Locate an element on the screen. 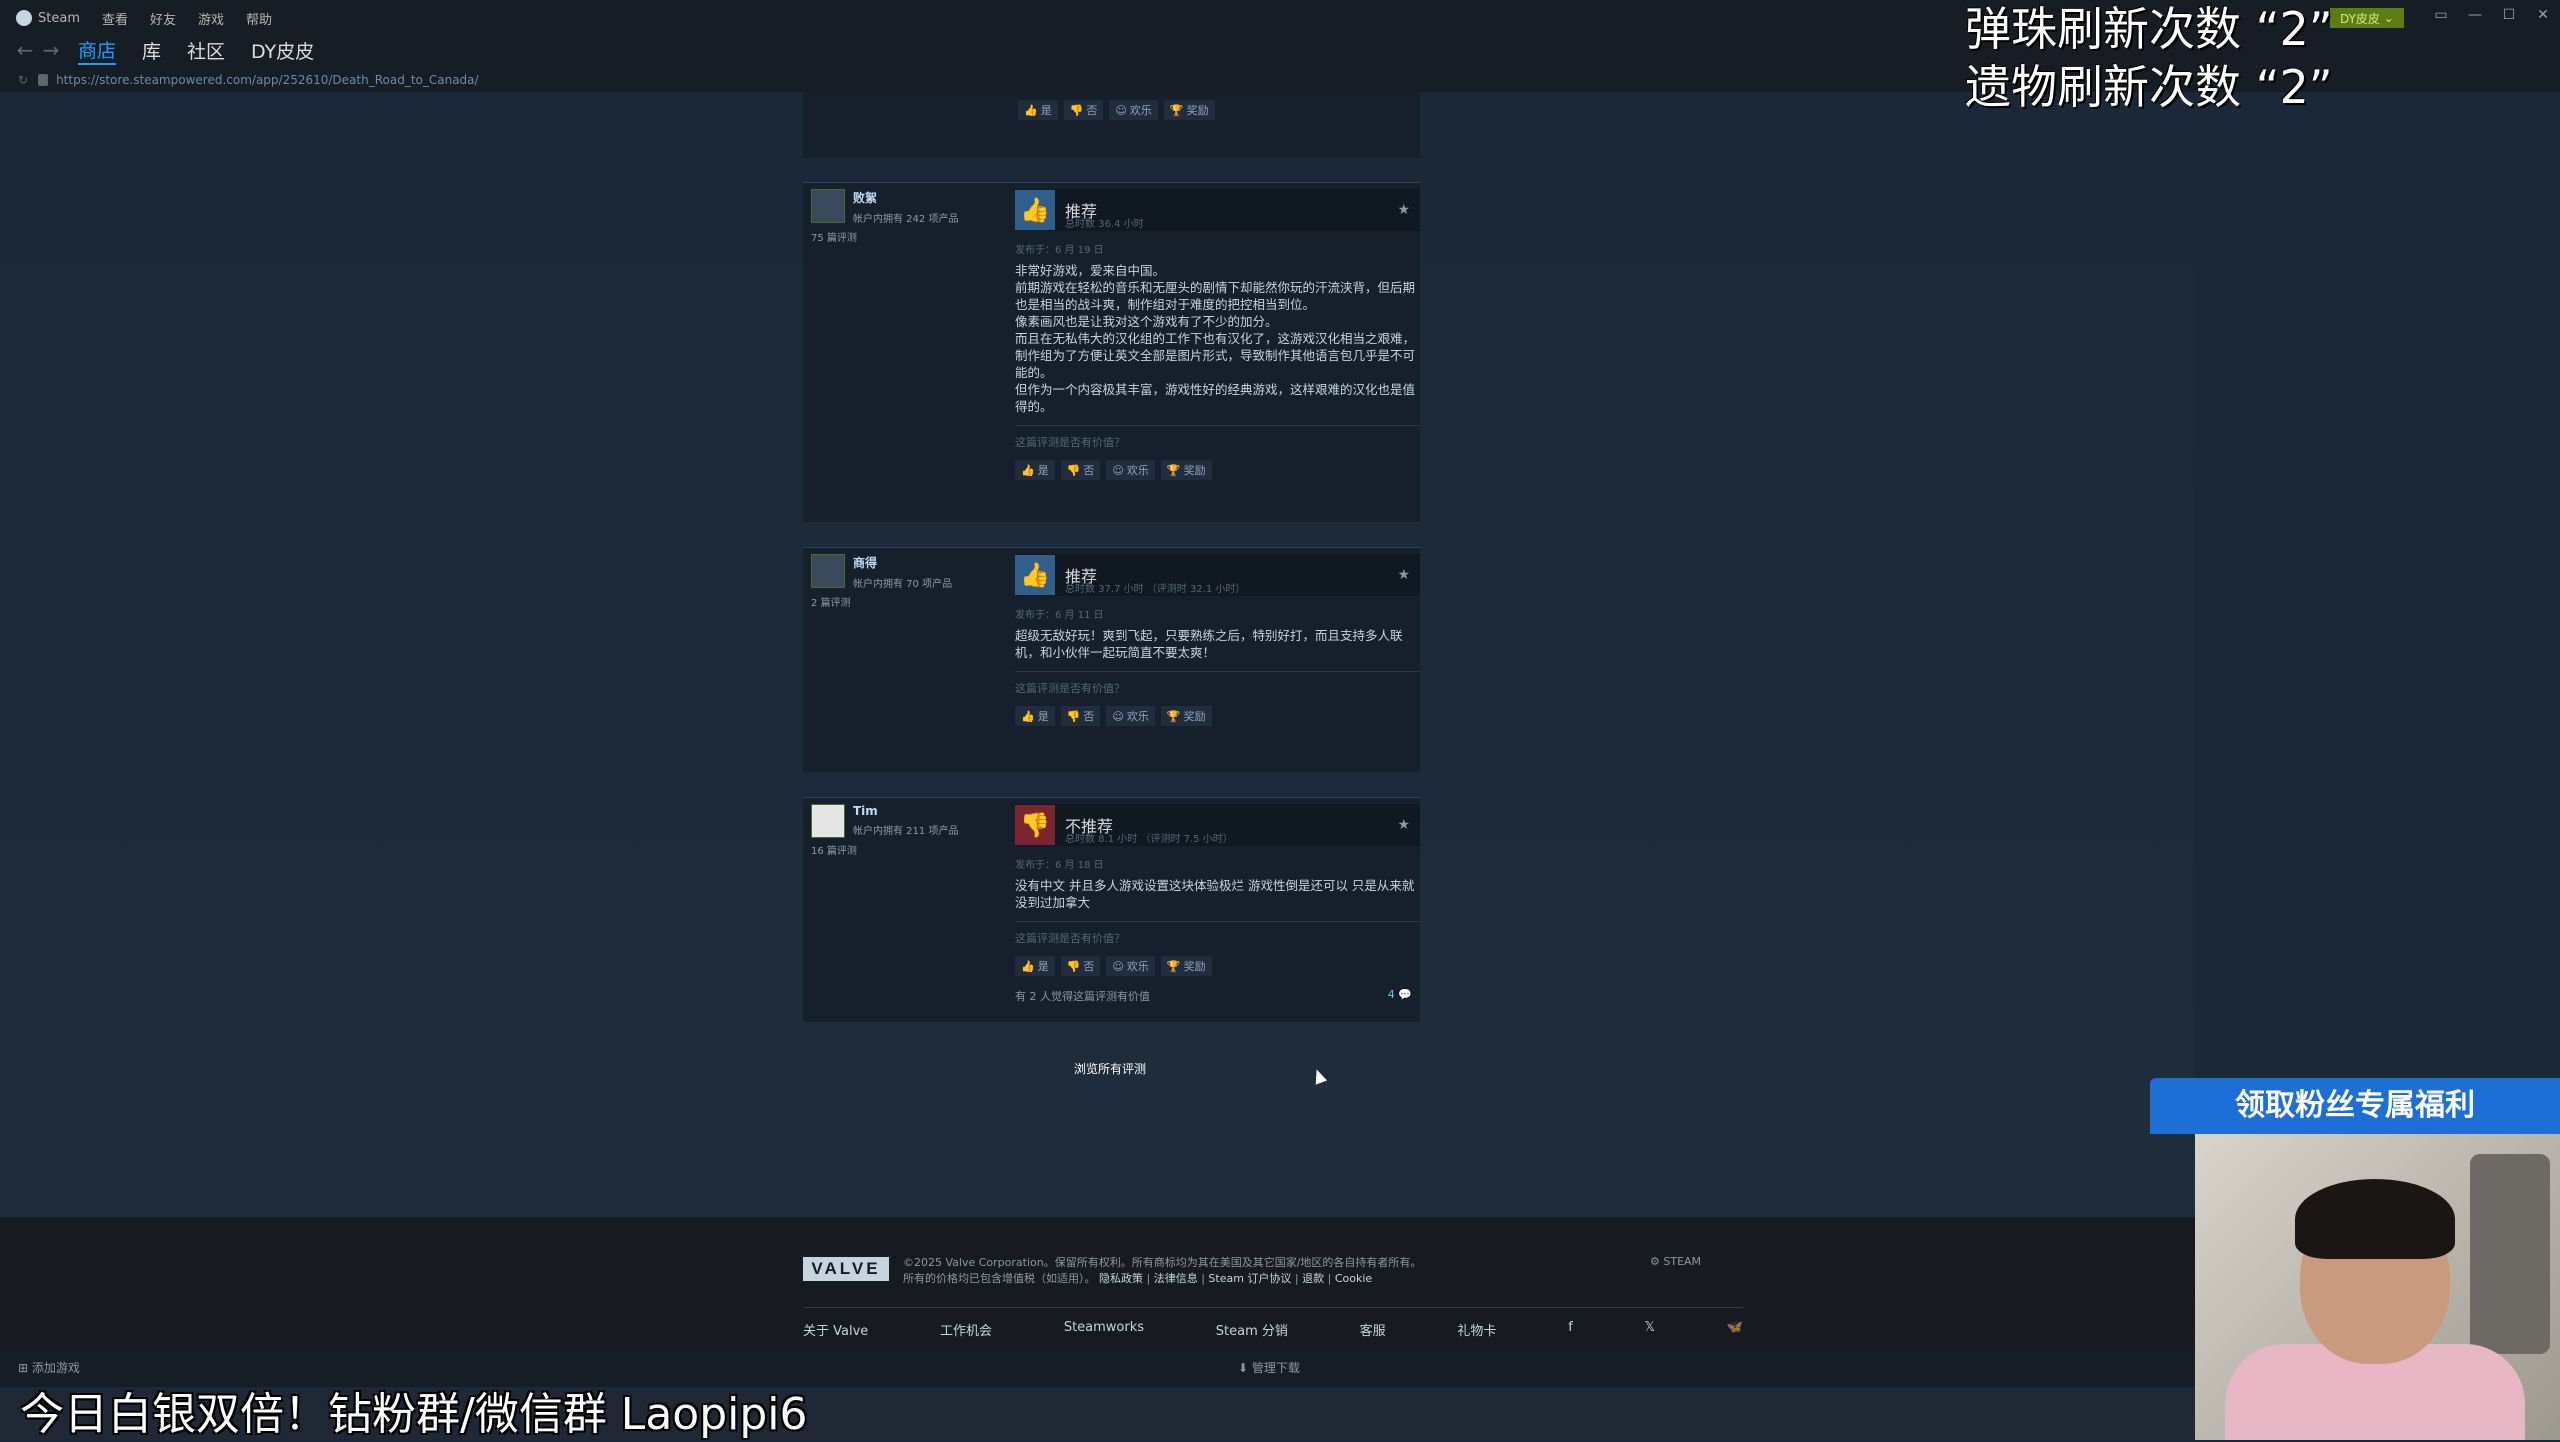  minimize-icon: — is located at coordinates (2475, 15).